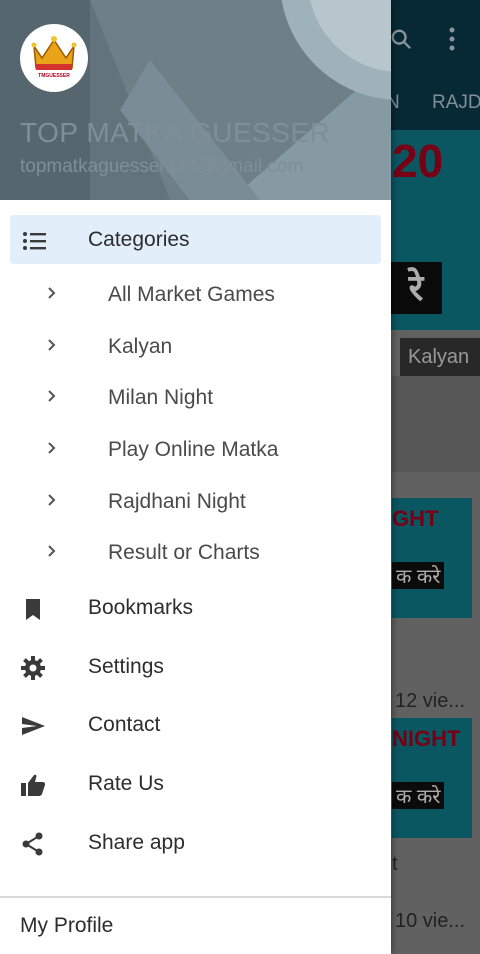  I want to click on drawer-item-categories: Categories, so click(195, 239).